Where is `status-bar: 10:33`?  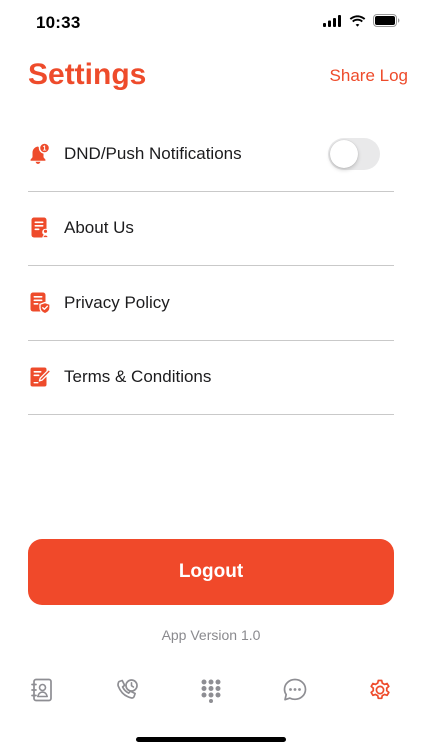
status-bar: 10:33 is located at coordinates (211, 22).